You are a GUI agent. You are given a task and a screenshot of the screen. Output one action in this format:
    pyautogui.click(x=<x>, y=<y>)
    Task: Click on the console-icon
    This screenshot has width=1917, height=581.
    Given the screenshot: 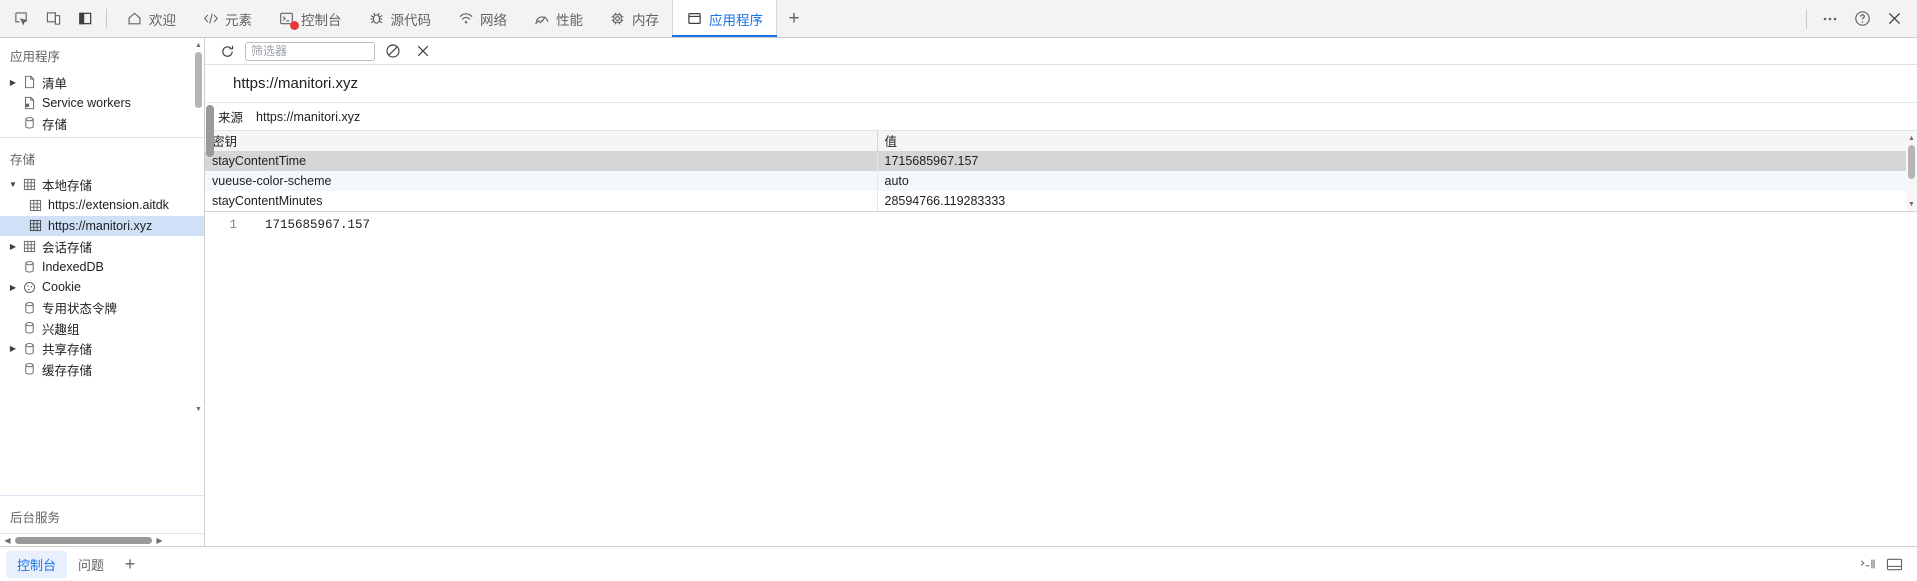 What is the action you would take?
    pyautogui.click(x=288, y=20)
    